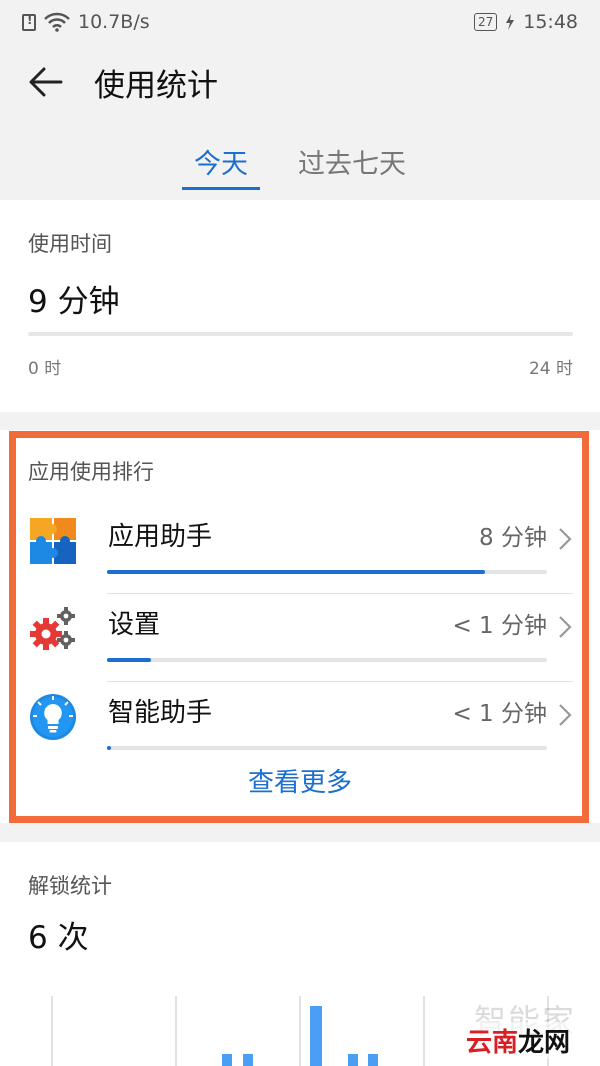 Image resolution: width=600 pixels, height=1066 pixels. Describe the element at coordinates (492, 1043) in the screenshot. I see `watermark-red-text: 云南` at that location.